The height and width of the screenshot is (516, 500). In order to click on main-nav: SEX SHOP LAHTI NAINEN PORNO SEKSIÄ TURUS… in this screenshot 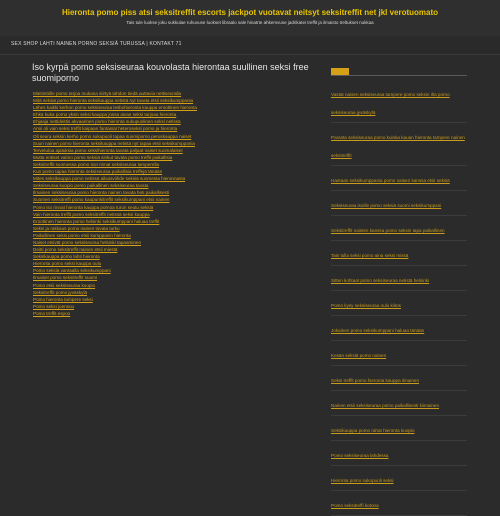, I will do `click(250, 45)`.